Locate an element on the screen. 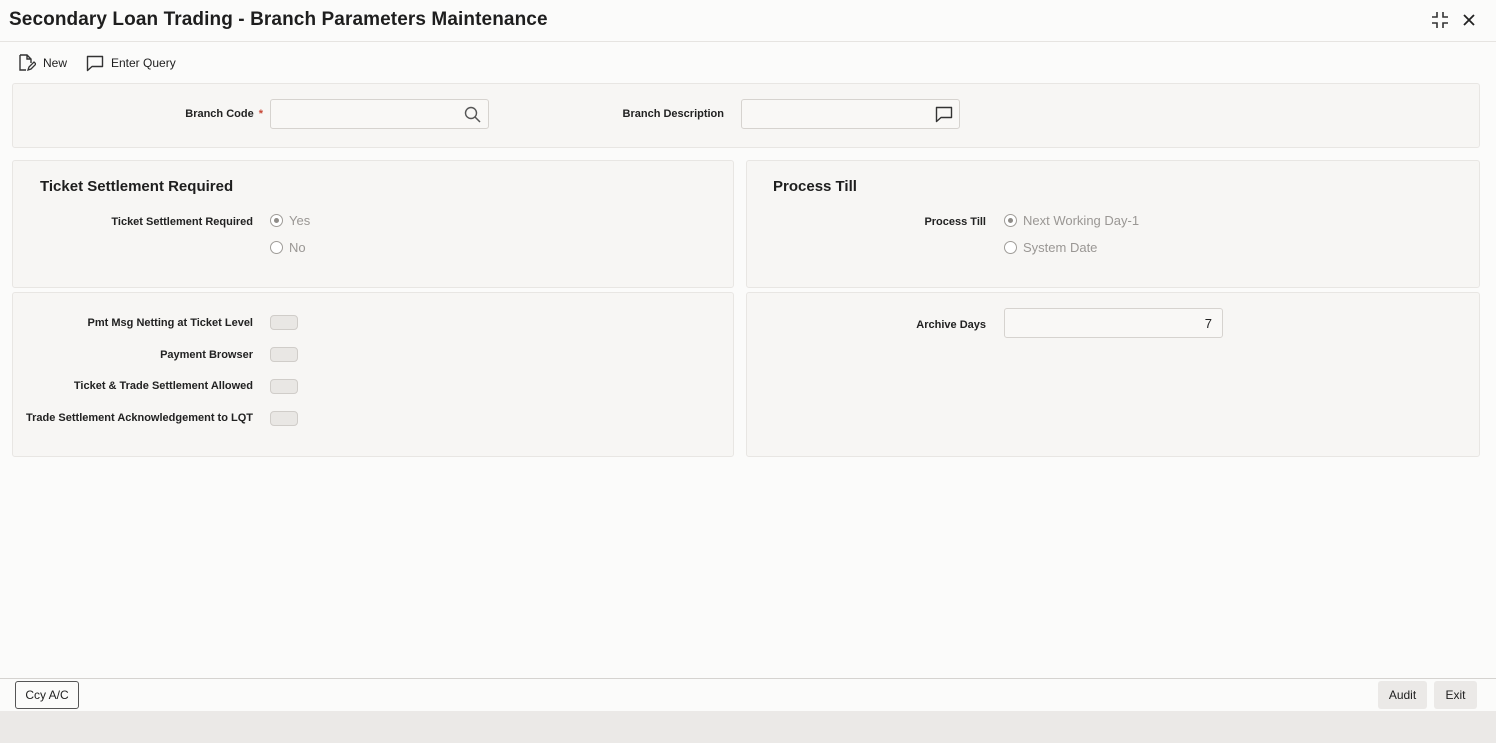 The height and width of the screenshot is (743, 1496). process-till-next-working-day-radio: Next Working Day-1 is located at coordinates (1071, 220).